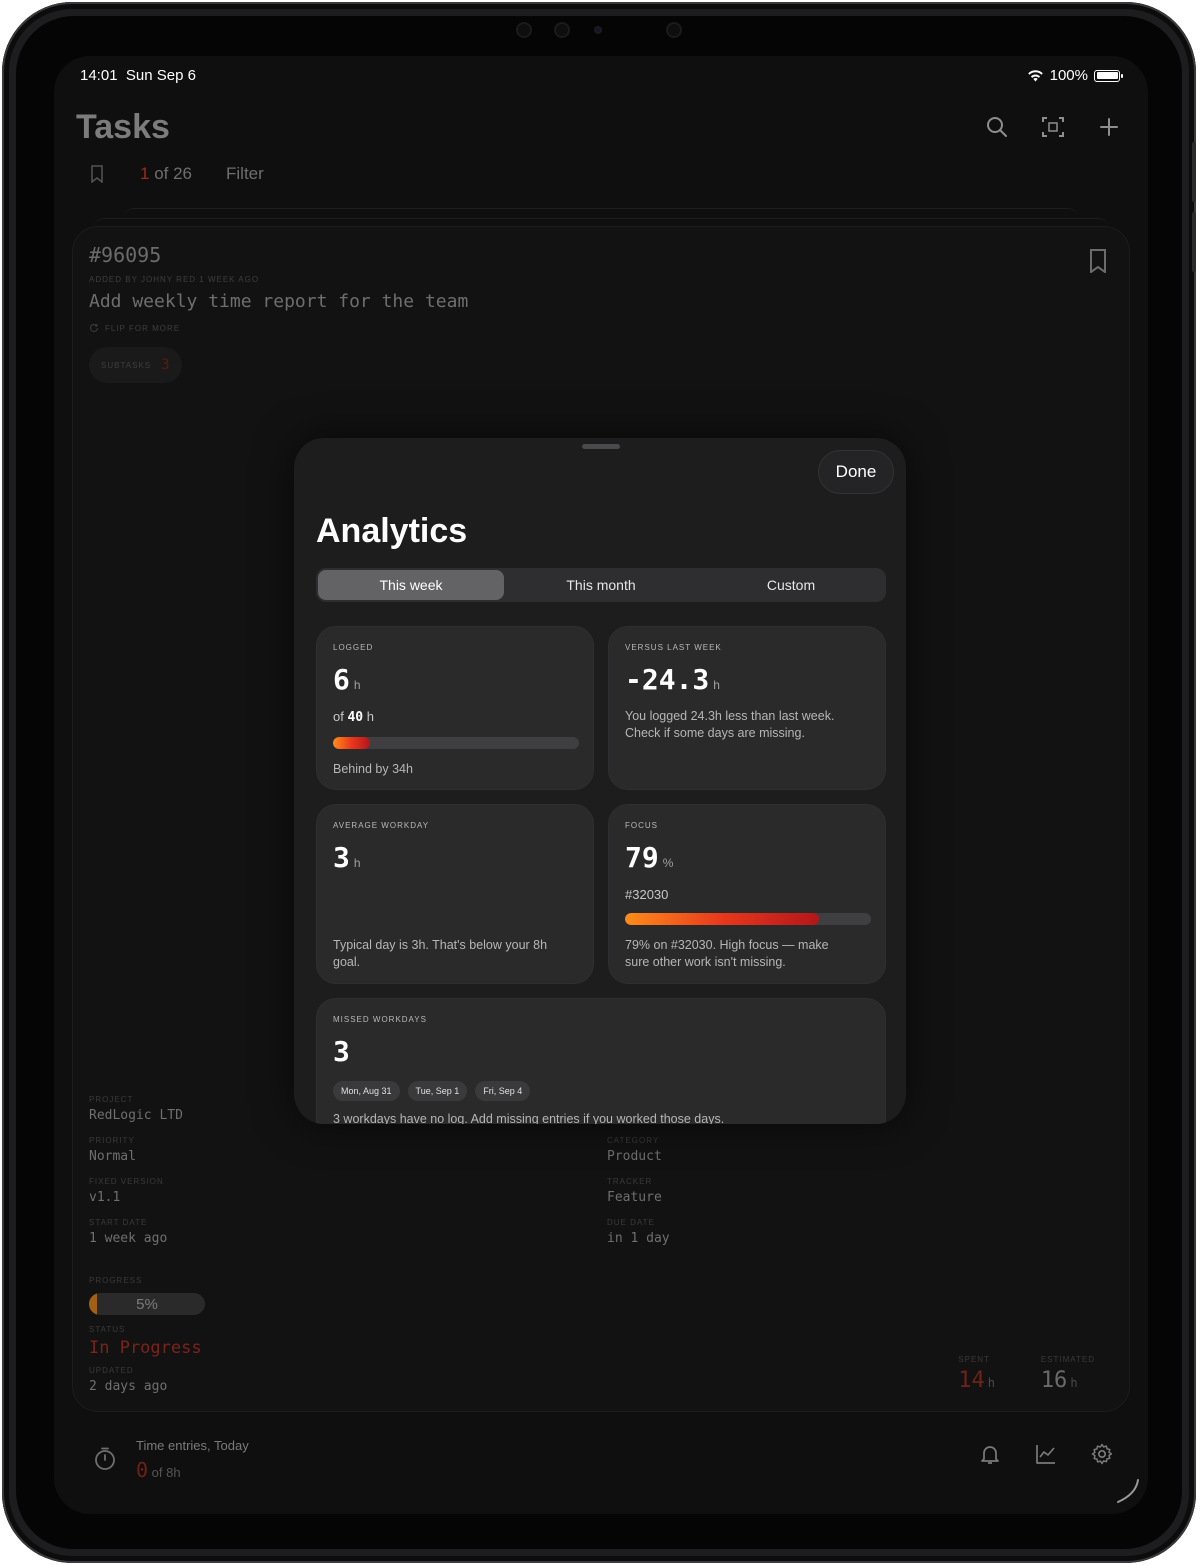  Describe the element at coordinates (638, 1232) in the screenshot. I see `field-due-date: DUE DATE in 1 day` at that location.